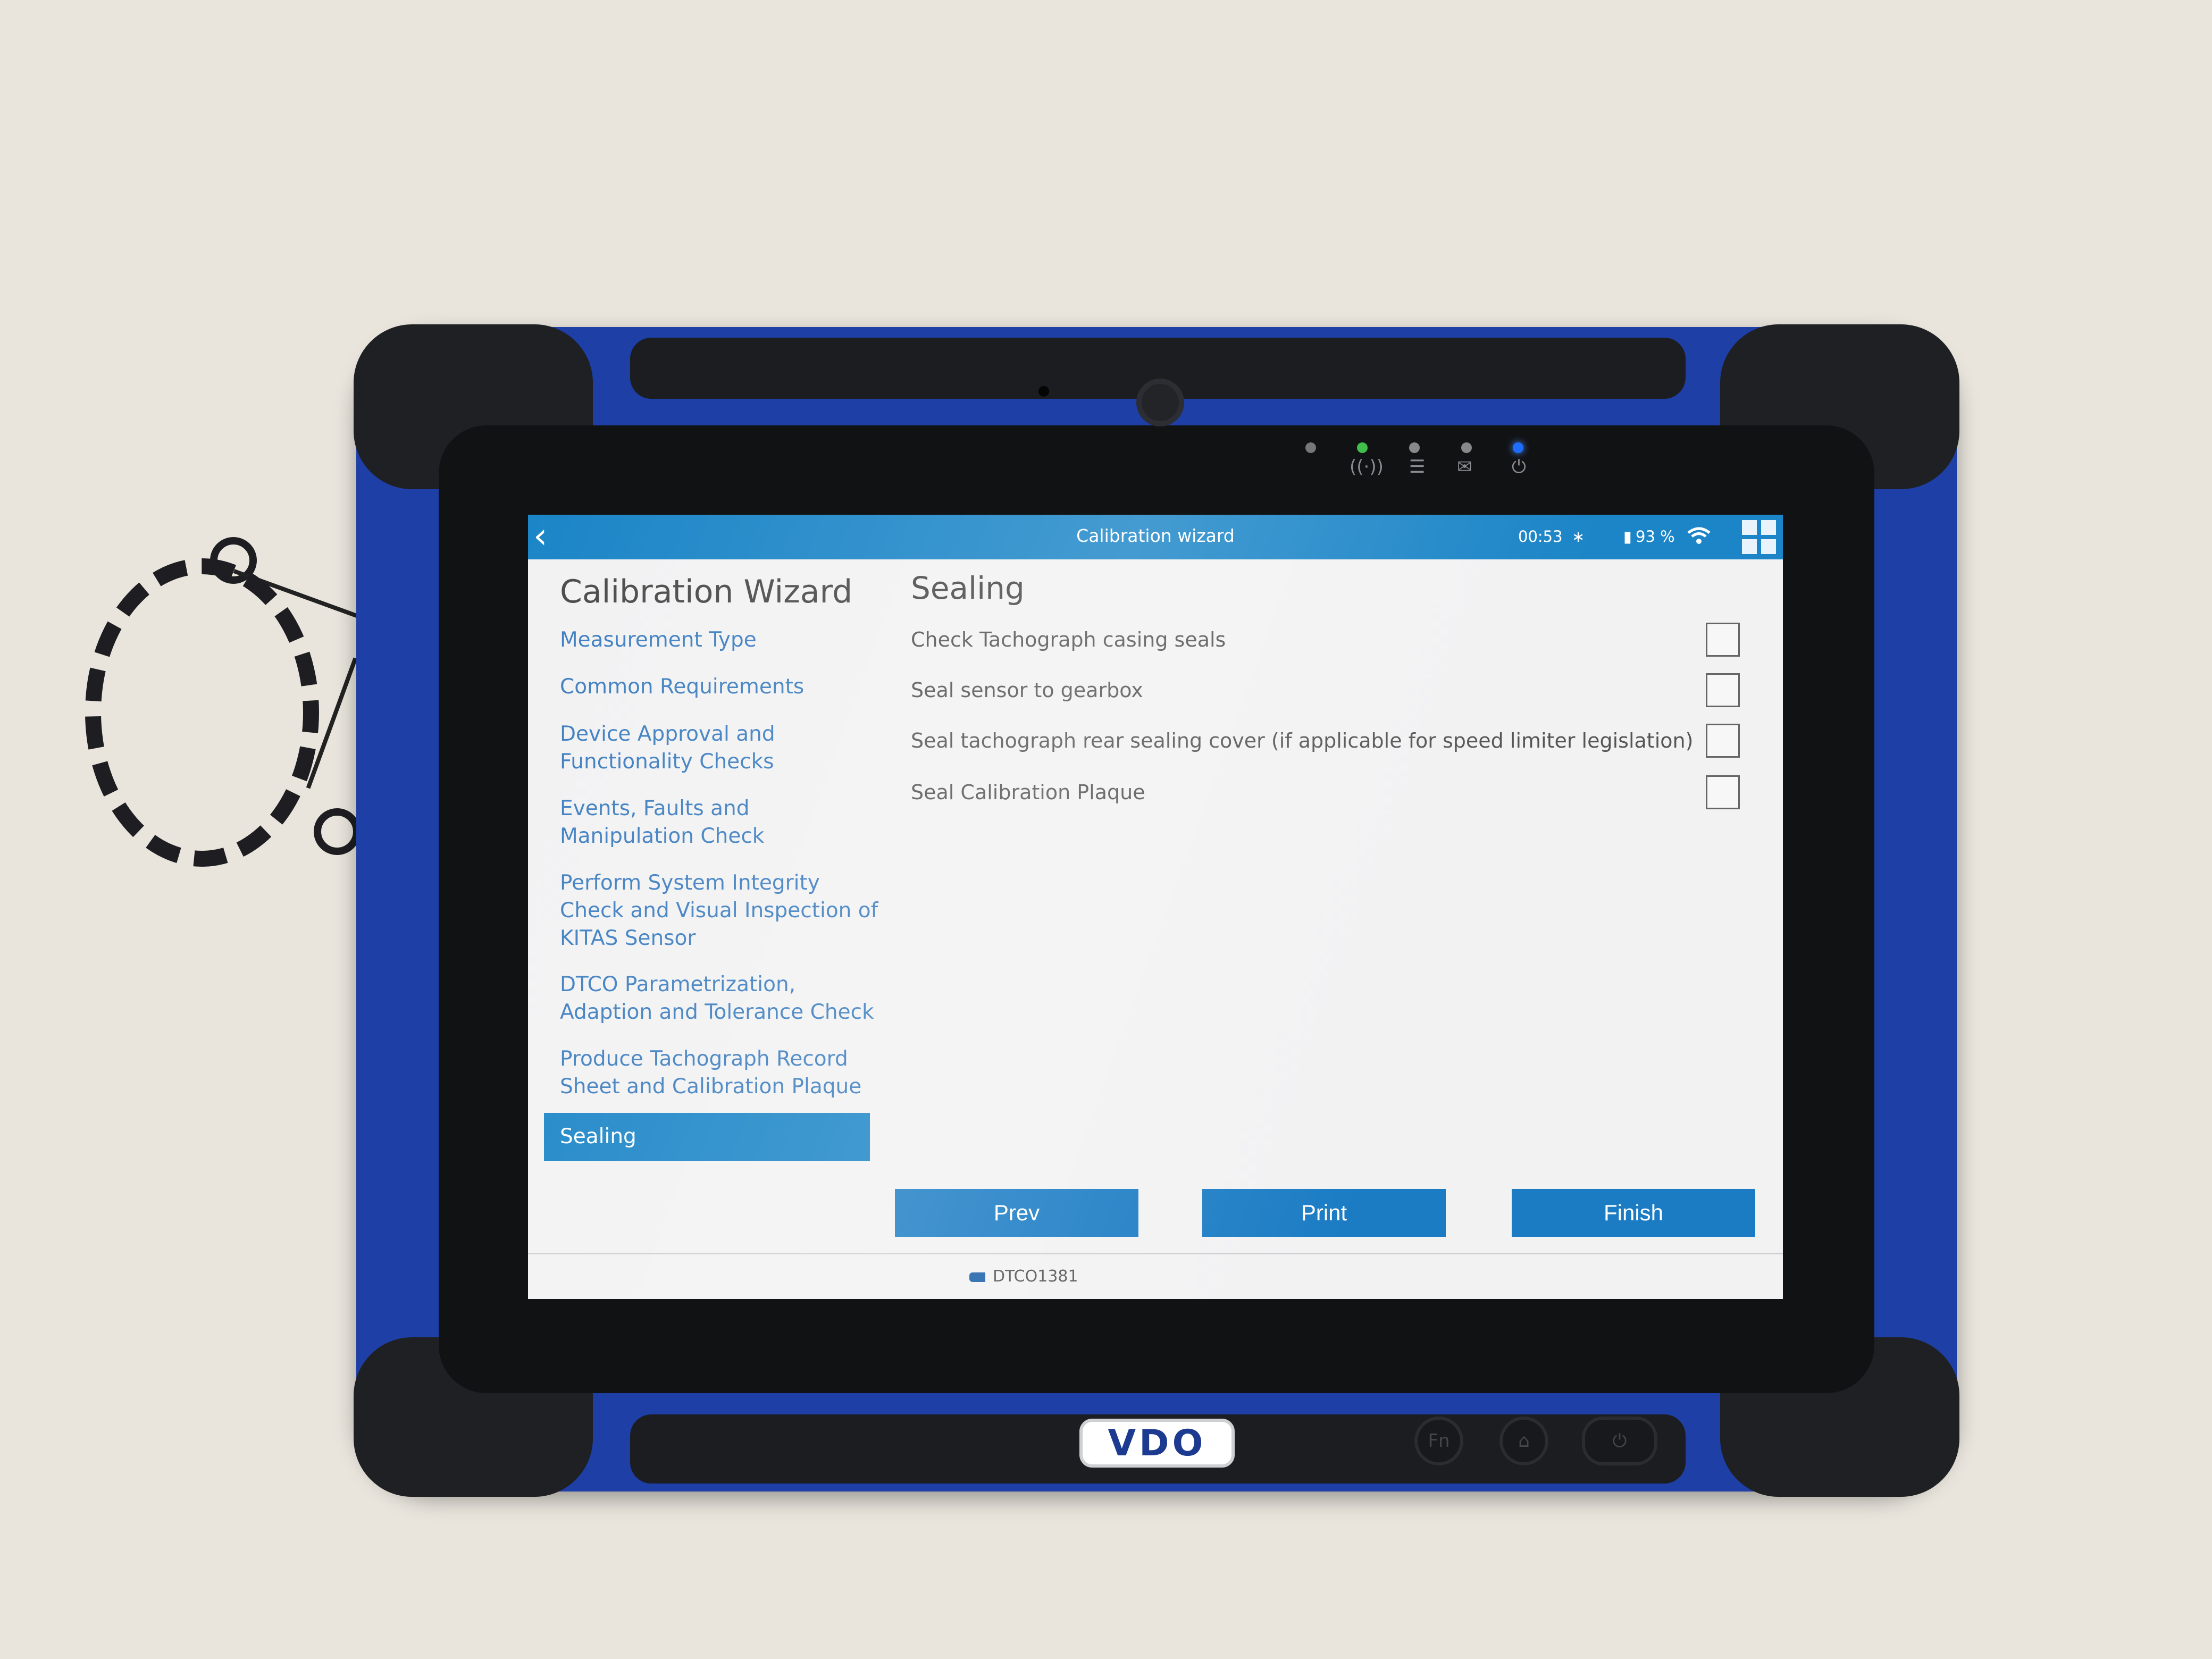 The width and height of the screenshot is (2212, 1659). I want to click on home-icon: ⌂, so click(1523, 1441).